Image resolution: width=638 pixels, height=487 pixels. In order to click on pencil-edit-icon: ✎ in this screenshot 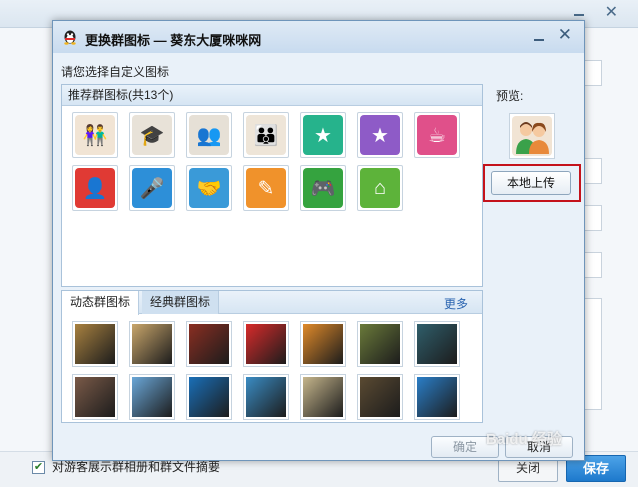, I will do `click(266, 188)`.